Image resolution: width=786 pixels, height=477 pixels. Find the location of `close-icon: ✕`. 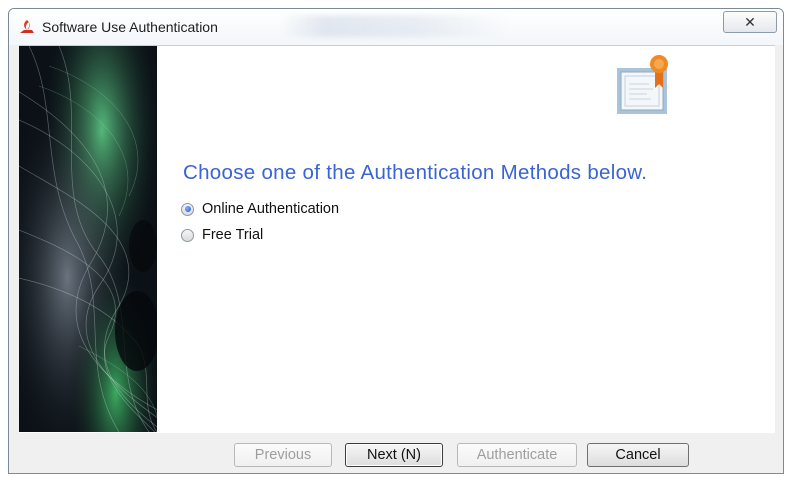

close-icon: ✕ is located at coordinates (750, 21).